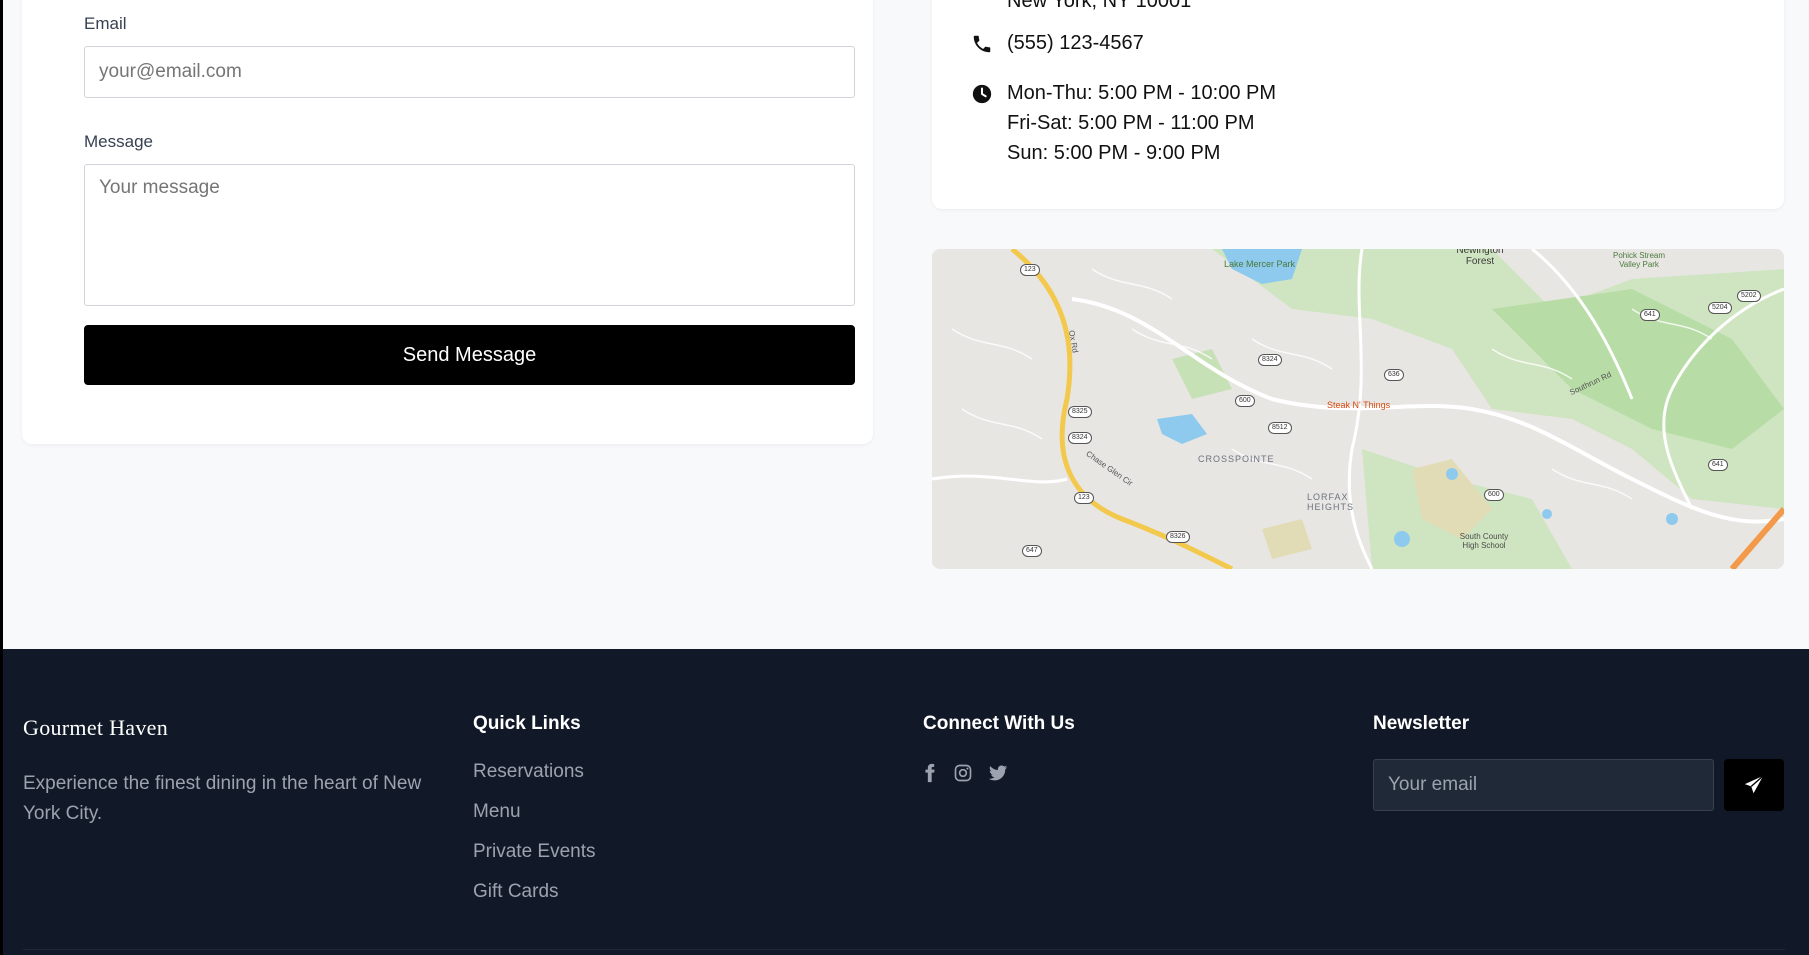 This screenshot has height=955, width=1809. What do you see at coordinates (1178, 537) in the screenshot?
I see `route-shield: 8326` at bounding box center [1178, 537].